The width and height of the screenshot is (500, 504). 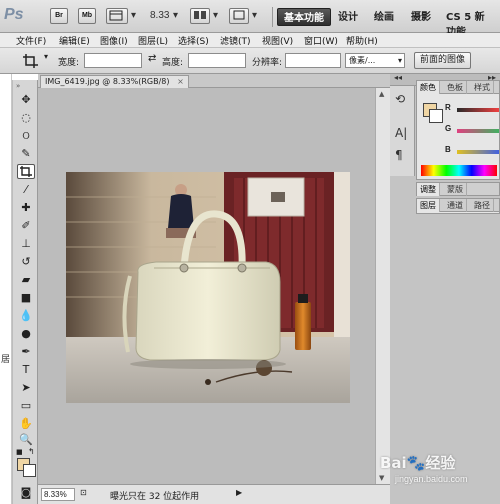 I want to click on baidu-watermark-url: jingyan.baidu.com, so click(x=431, y=479).